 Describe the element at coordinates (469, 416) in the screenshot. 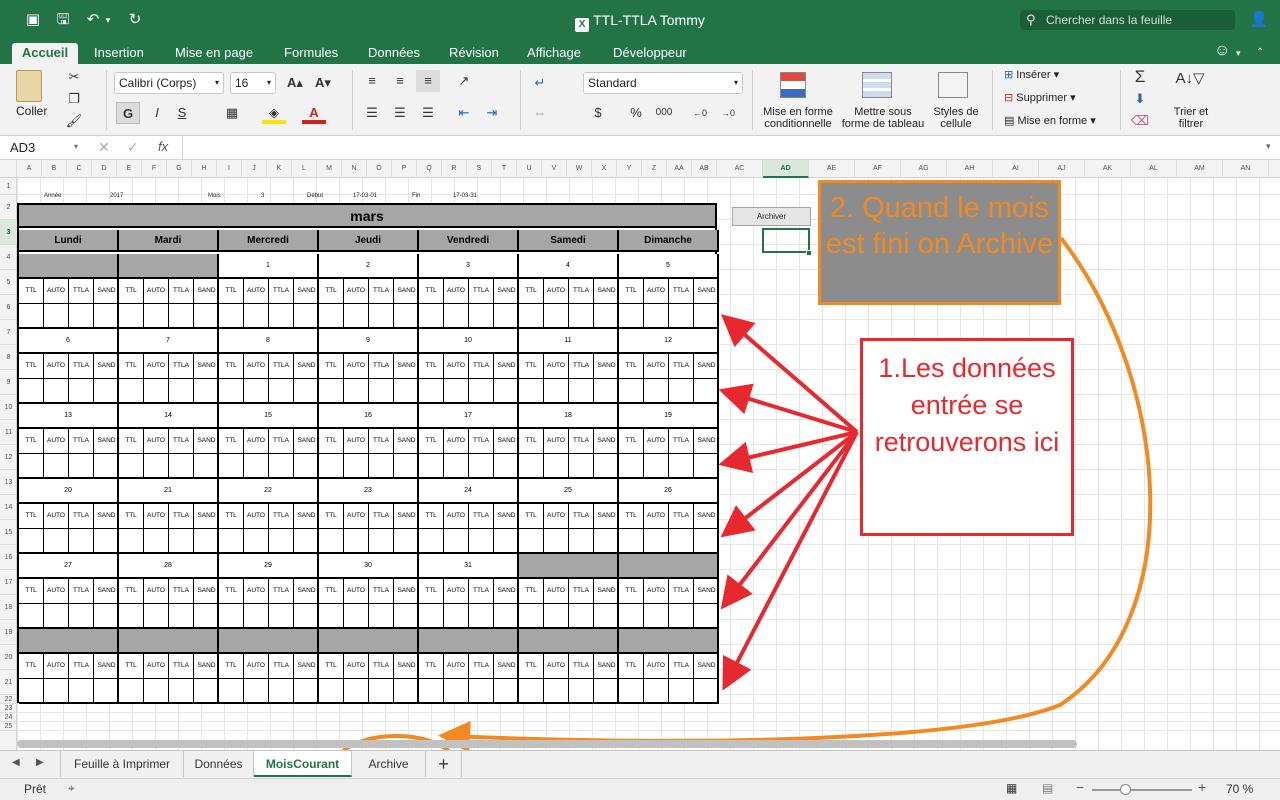

I see `day-cell: 17` at that location.